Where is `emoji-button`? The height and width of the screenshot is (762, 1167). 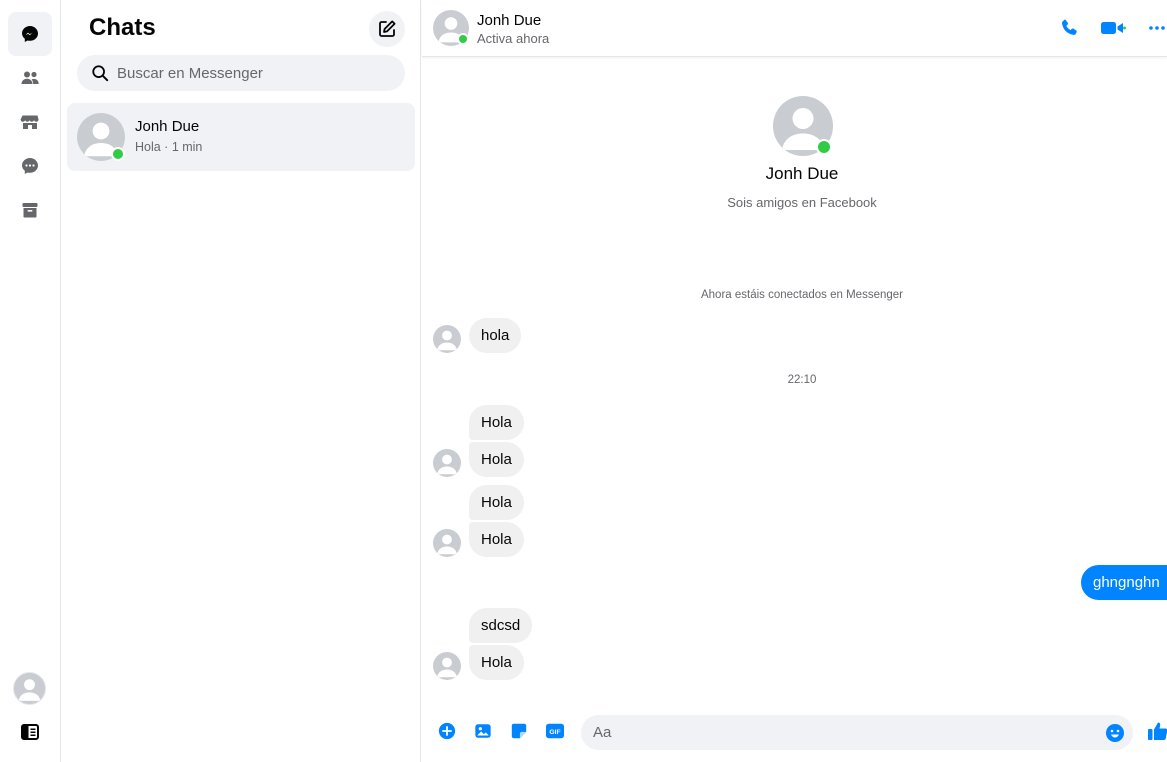
emoji-button is located at coordinates (1115, 733).